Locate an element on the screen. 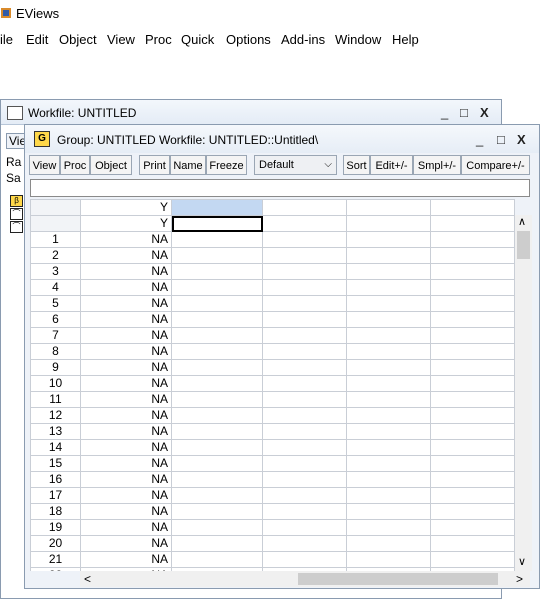 The image size is (553, 599). menu-help: Help is located at coordinates (405, 39).